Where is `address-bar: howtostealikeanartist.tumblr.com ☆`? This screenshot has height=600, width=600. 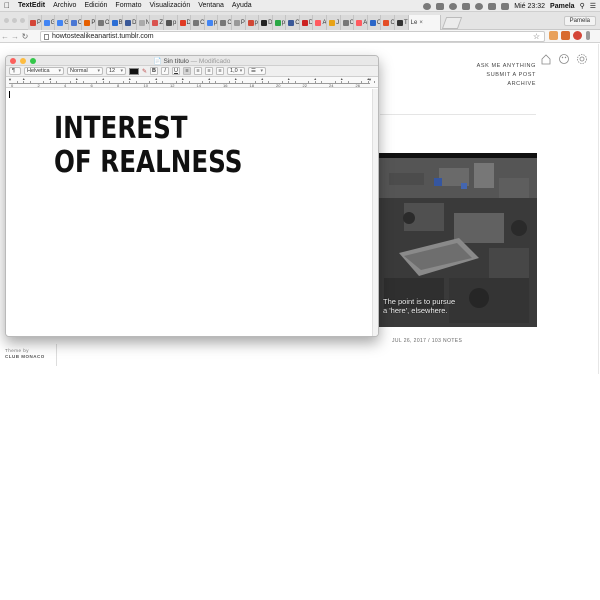 address-bar: howtostealikeanartist.tumblr.com ☆ is located at coordinates (292, 36).